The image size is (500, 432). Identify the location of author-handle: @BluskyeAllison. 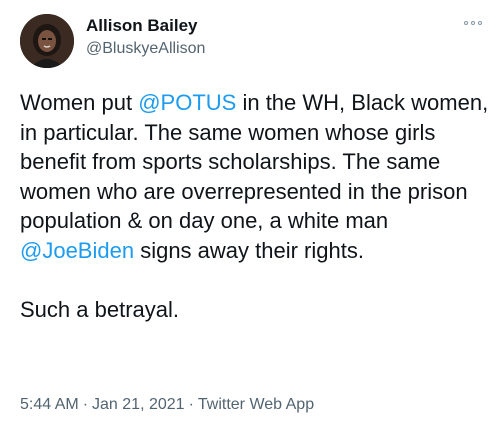
(145, 49).